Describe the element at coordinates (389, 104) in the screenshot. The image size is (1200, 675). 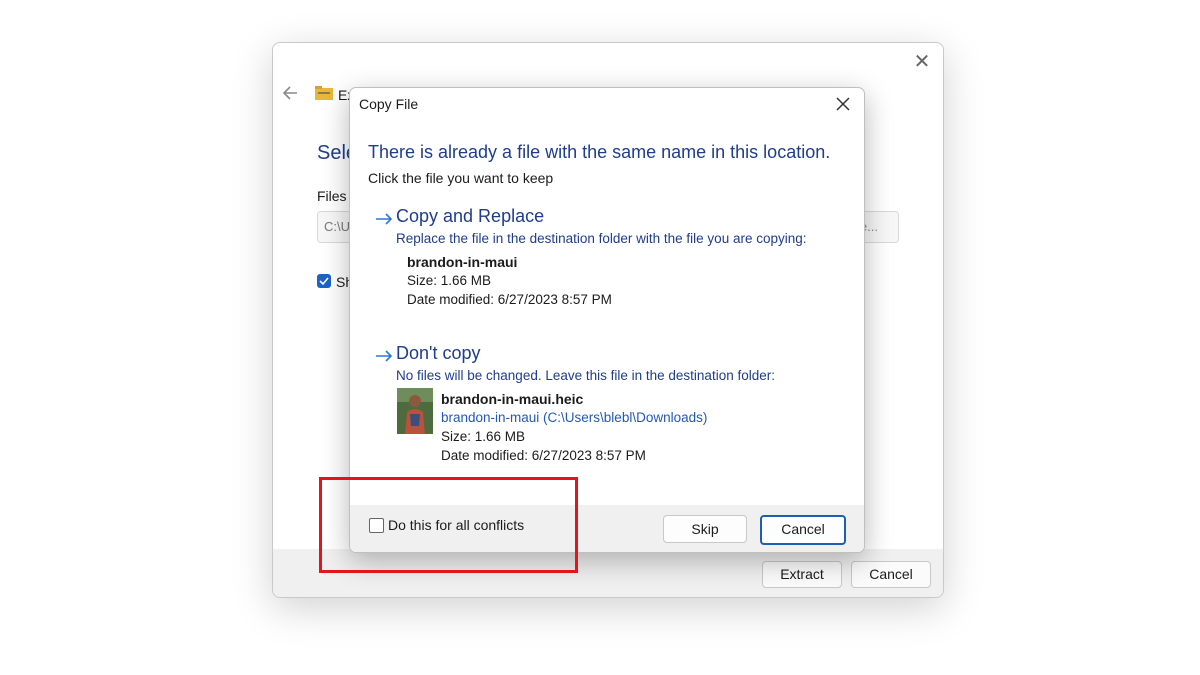
I see `dialog-title: Copy File` at that location.